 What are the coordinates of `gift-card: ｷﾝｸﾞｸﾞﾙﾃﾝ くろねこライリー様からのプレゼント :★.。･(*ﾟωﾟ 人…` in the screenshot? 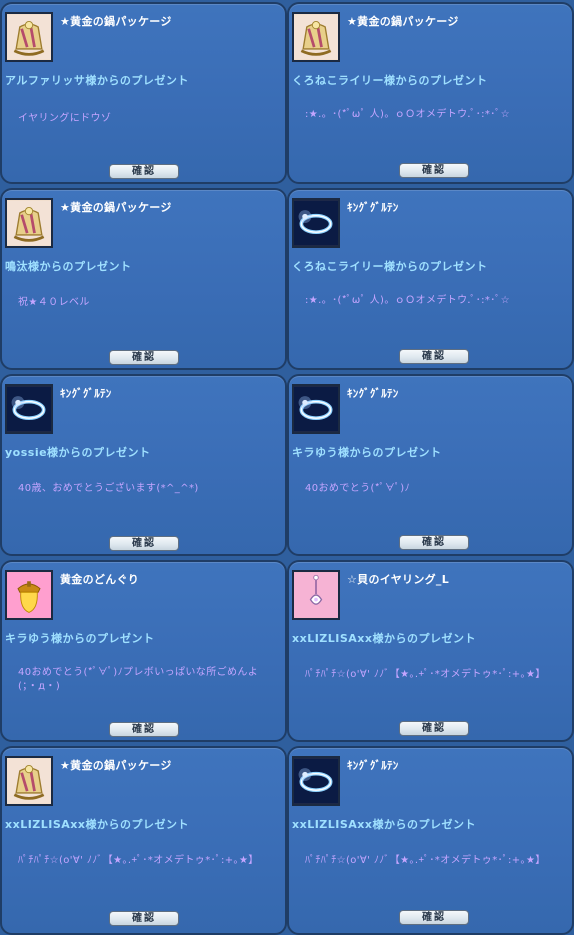 It's located at (430, 279).